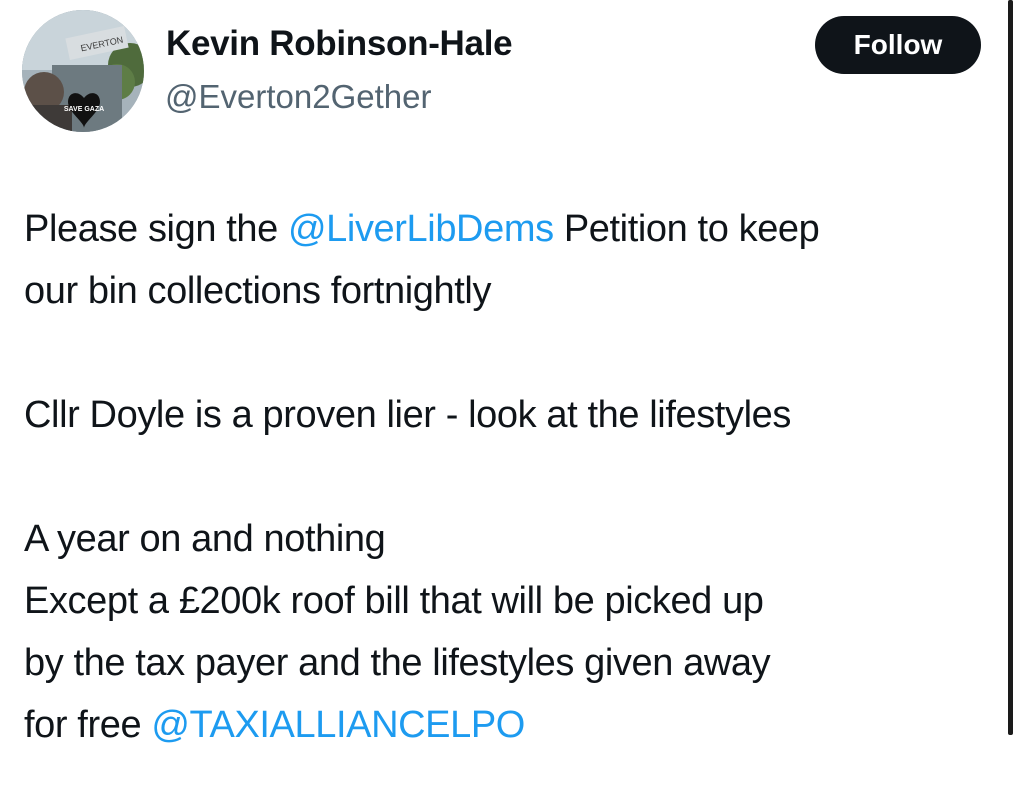  Describe the element at coordinates (1010, 367) in the screenshot. I see `scrollbar` at that location.